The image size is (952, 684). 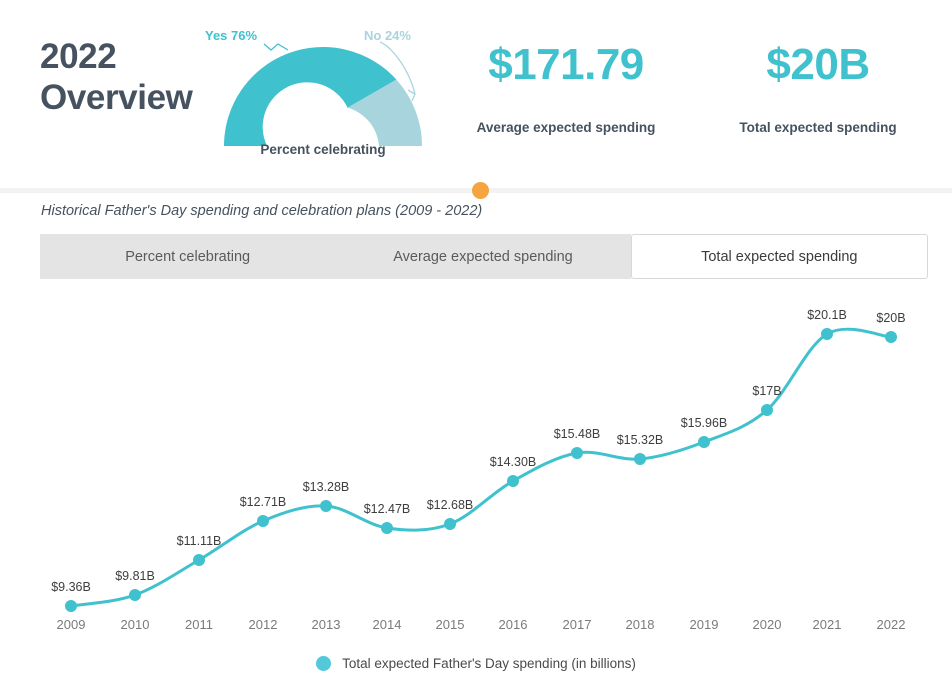 I want to click on chart-data-label: $11.11B, so click(x=199, y=541).